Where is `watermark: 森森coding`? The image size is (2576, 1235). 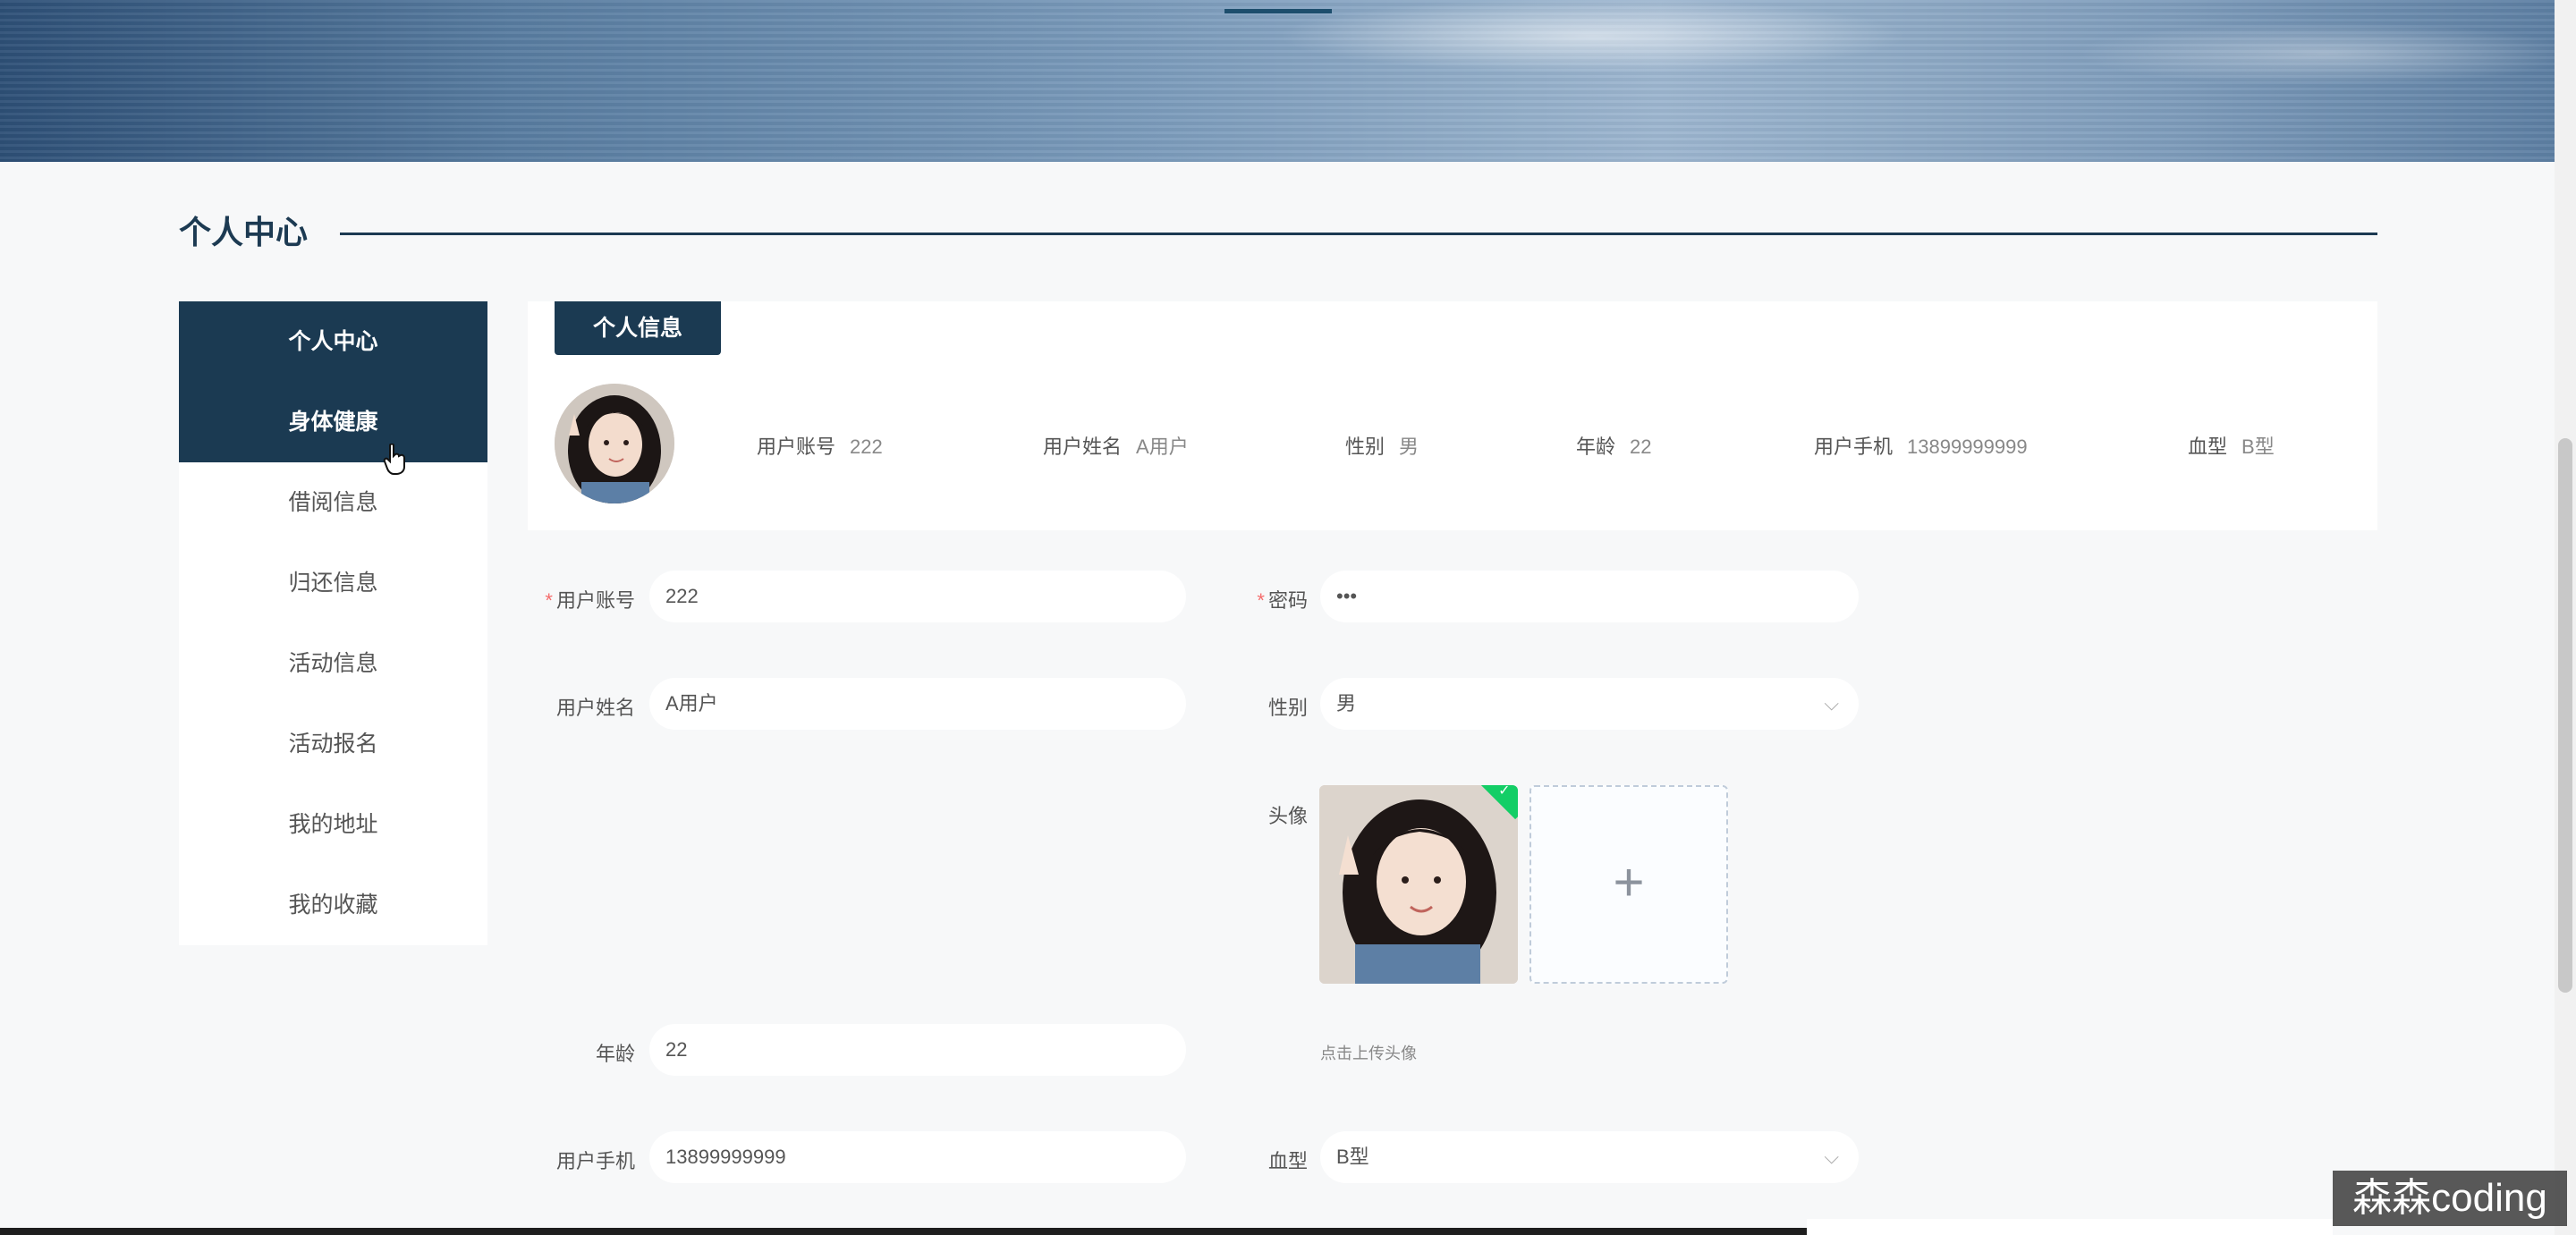 watermark: 森森coding is located at coordinates (2450, 1198).